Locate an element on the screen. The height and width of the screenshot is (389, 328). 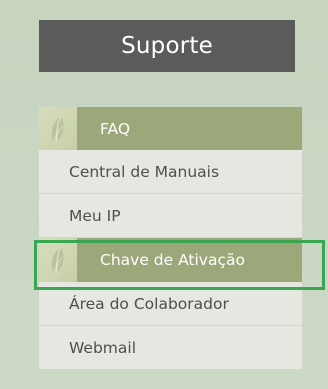
section-title-label: Suporte is located at coordinates (167, 46).